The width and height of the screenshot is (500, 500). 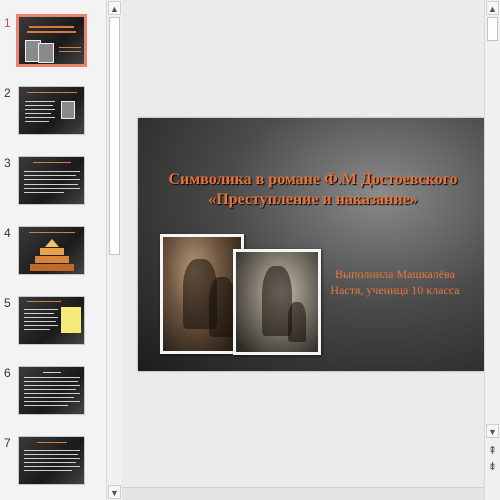 I want to click on slide-thumbnail-1: 1, so click(x=53, y=44).